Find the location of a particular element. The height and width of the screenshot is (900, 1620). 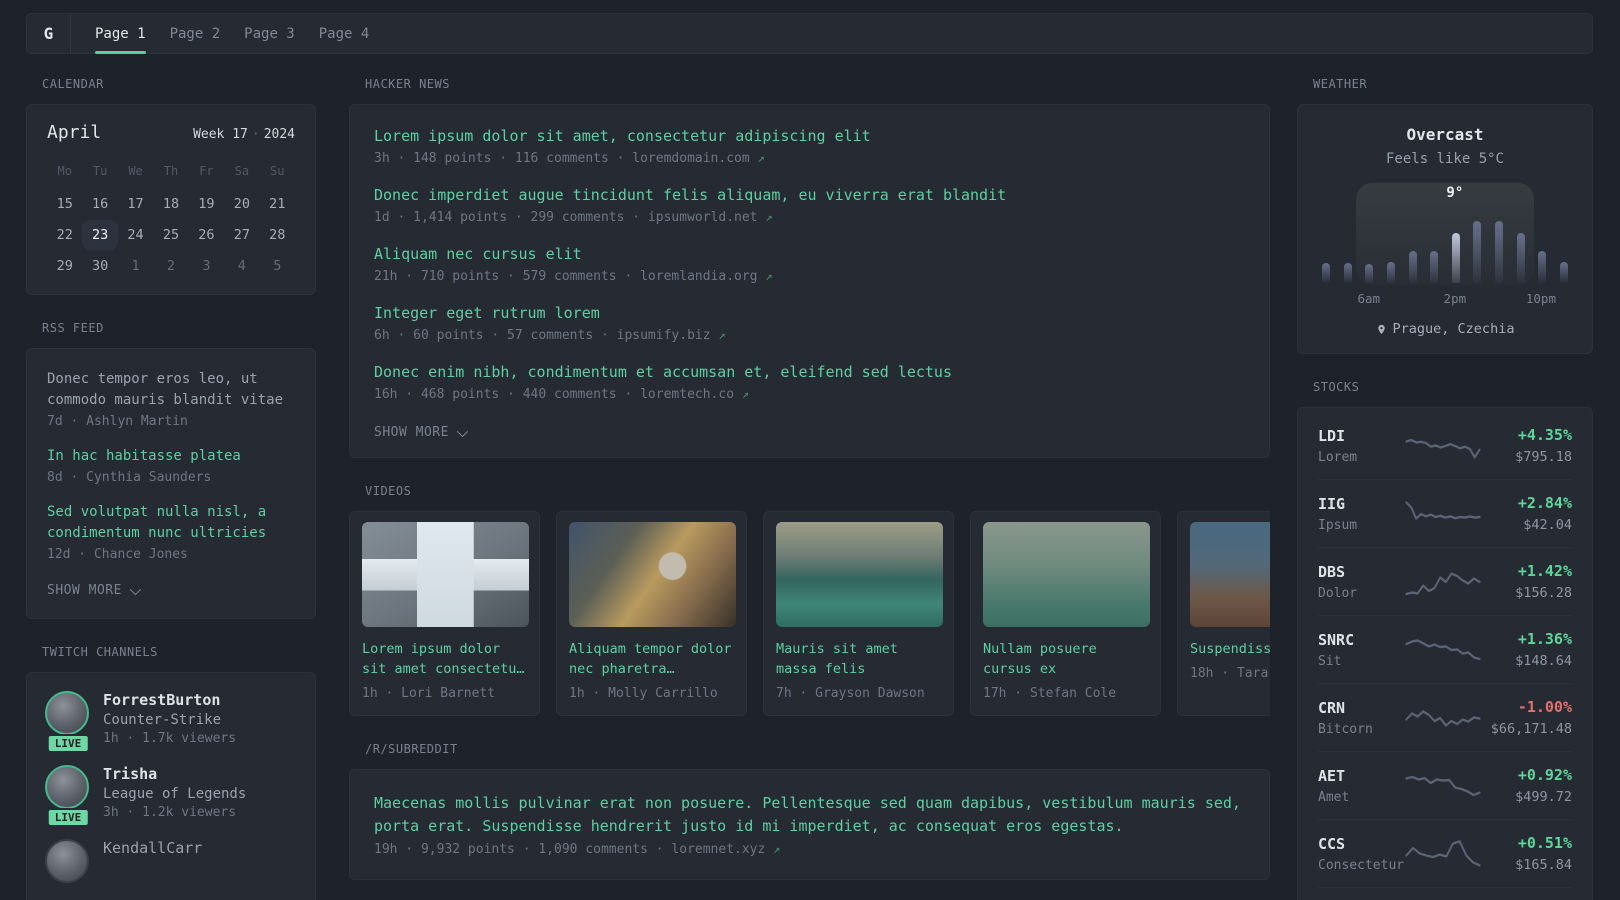

twitch-avatar-wrap is located at coordinates (68, 861).